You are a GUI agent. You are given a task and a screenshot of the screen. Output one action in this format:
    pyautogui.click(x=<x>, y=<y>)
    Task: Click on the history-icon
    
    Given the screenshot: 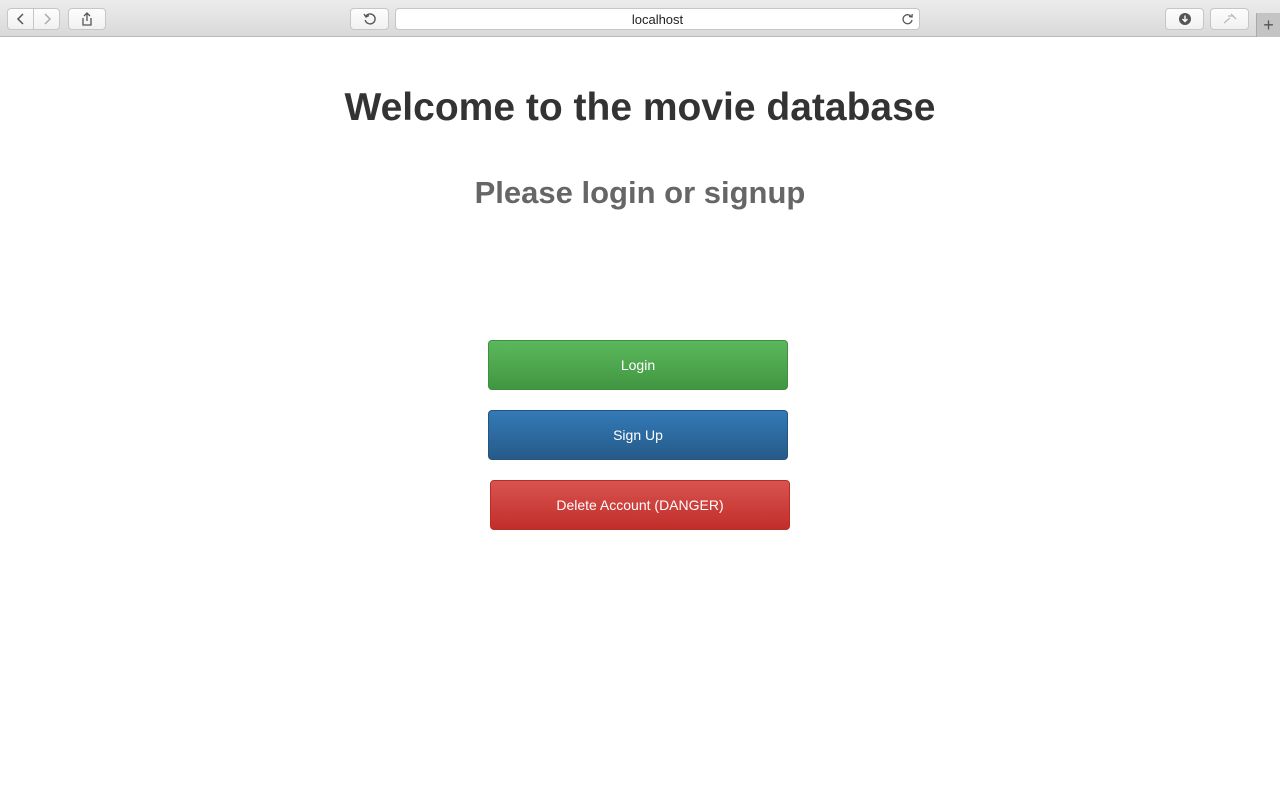 What is the action you would take?
    pyautogui.click(x=369, y=19)
    